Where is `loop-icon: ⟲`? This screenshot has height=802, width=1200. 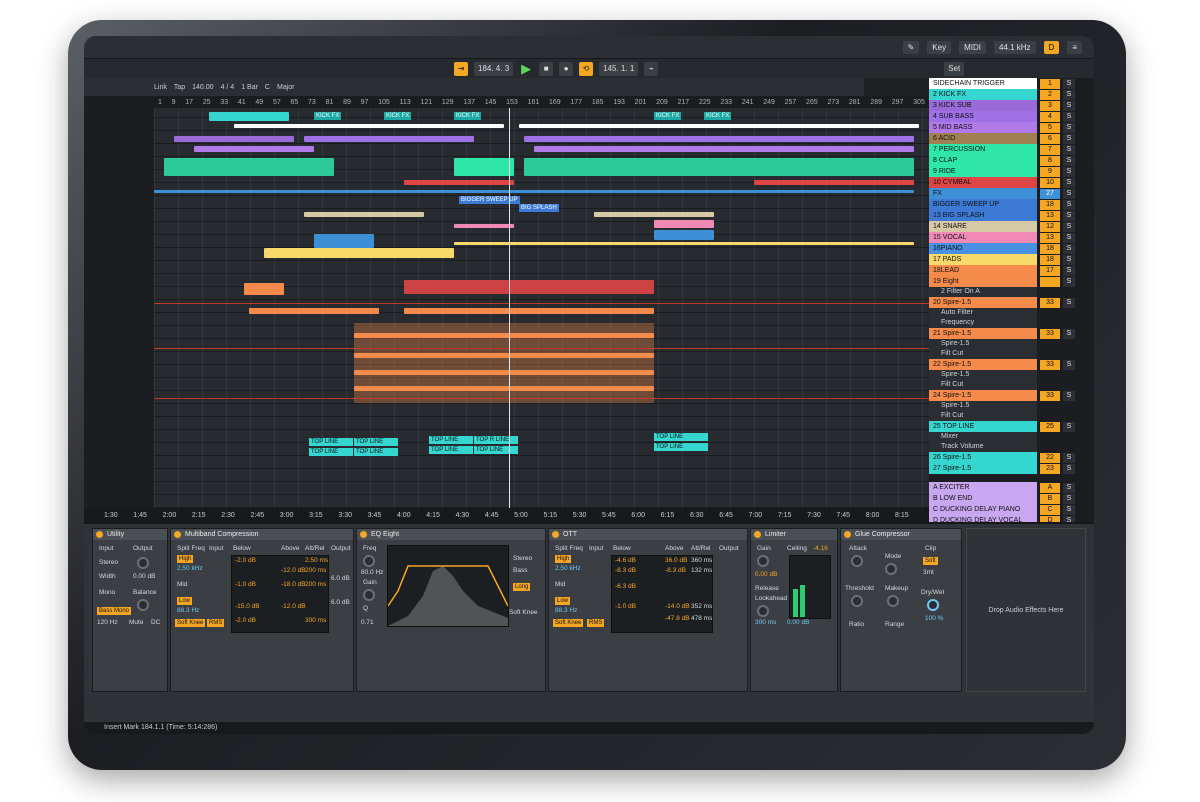
loop-icon: ⟲ is located at coordinates (586, 68).